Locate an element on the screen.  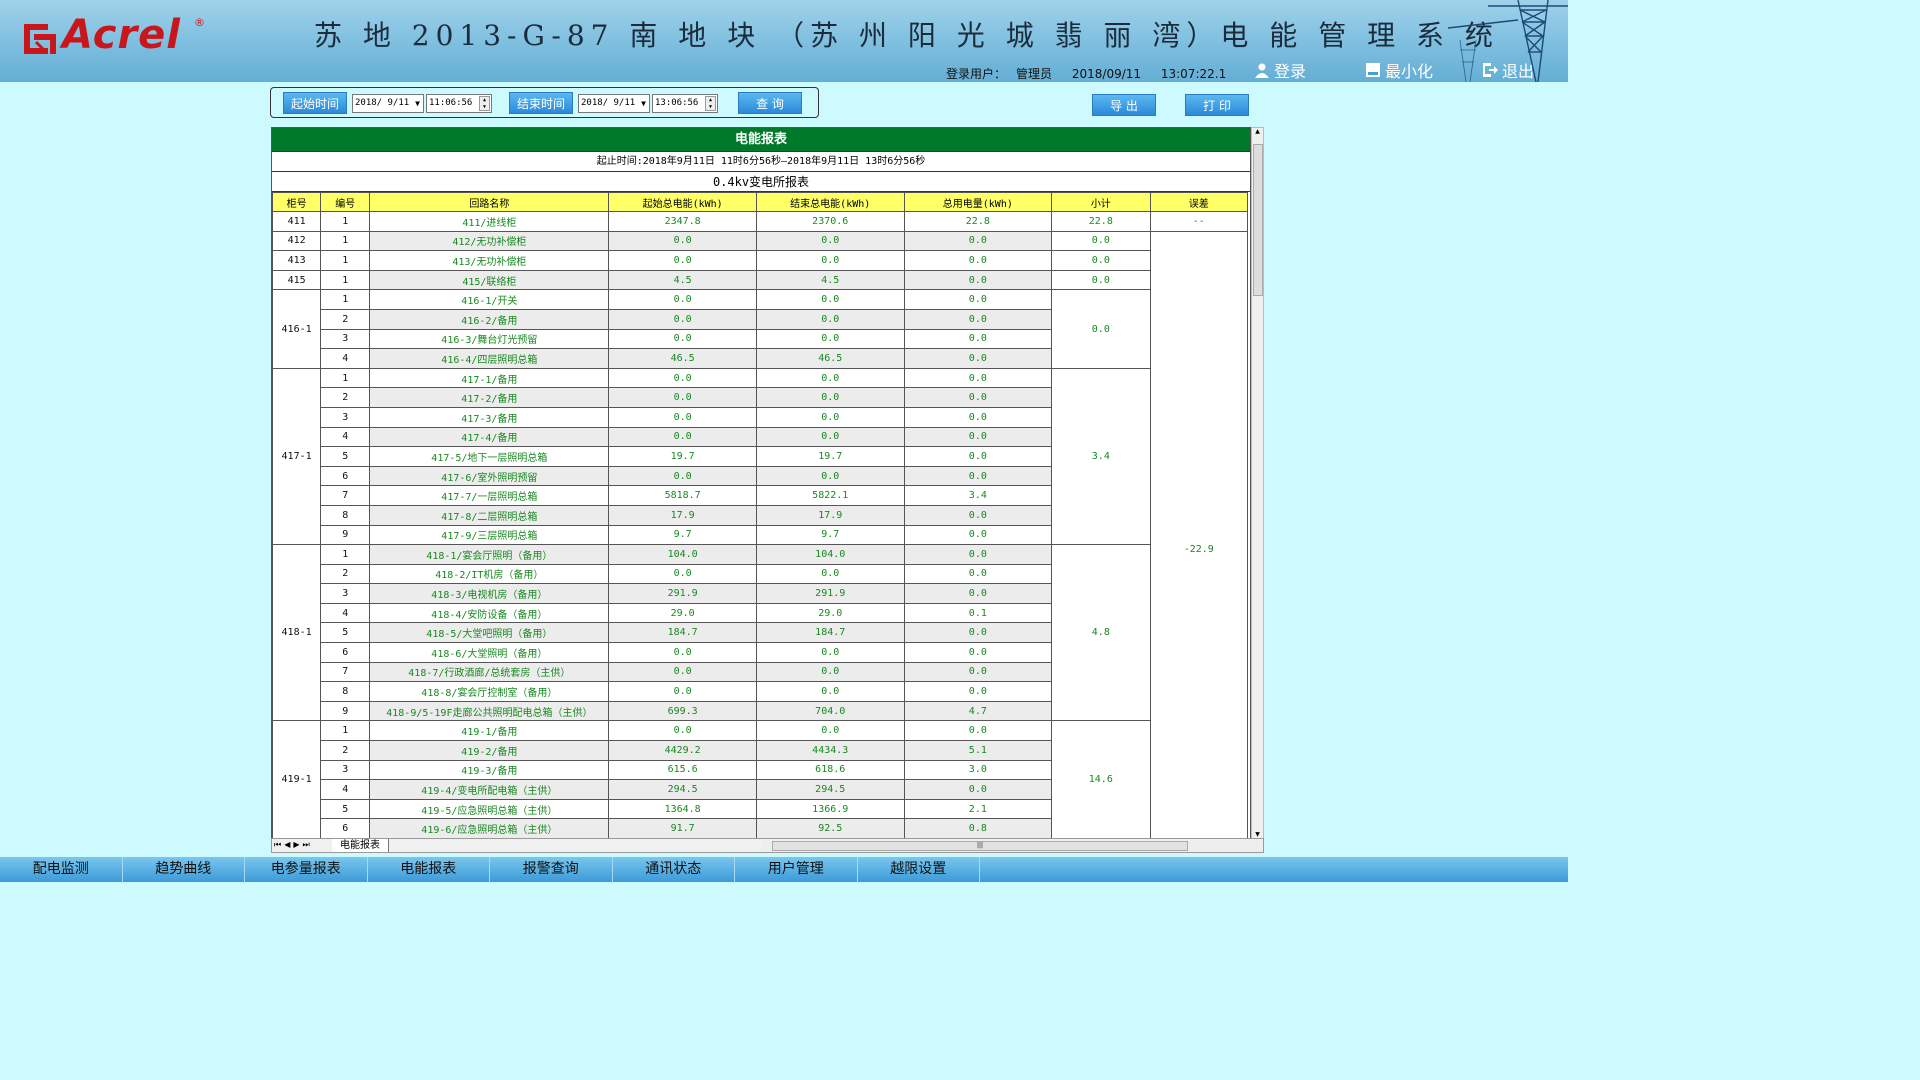
user-icon is located at coordinates (1262, 70).